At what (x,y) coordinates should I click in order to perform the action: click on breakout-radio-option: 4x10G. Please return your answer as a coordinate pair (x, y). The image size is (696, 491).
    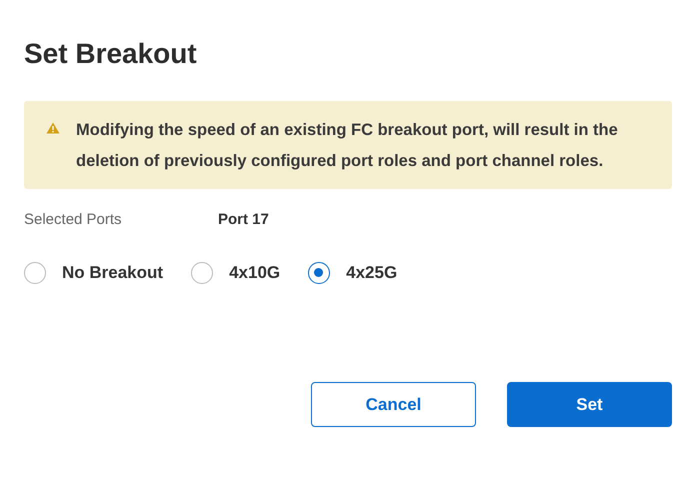
    Looking at the image, I should click on (235, 273).